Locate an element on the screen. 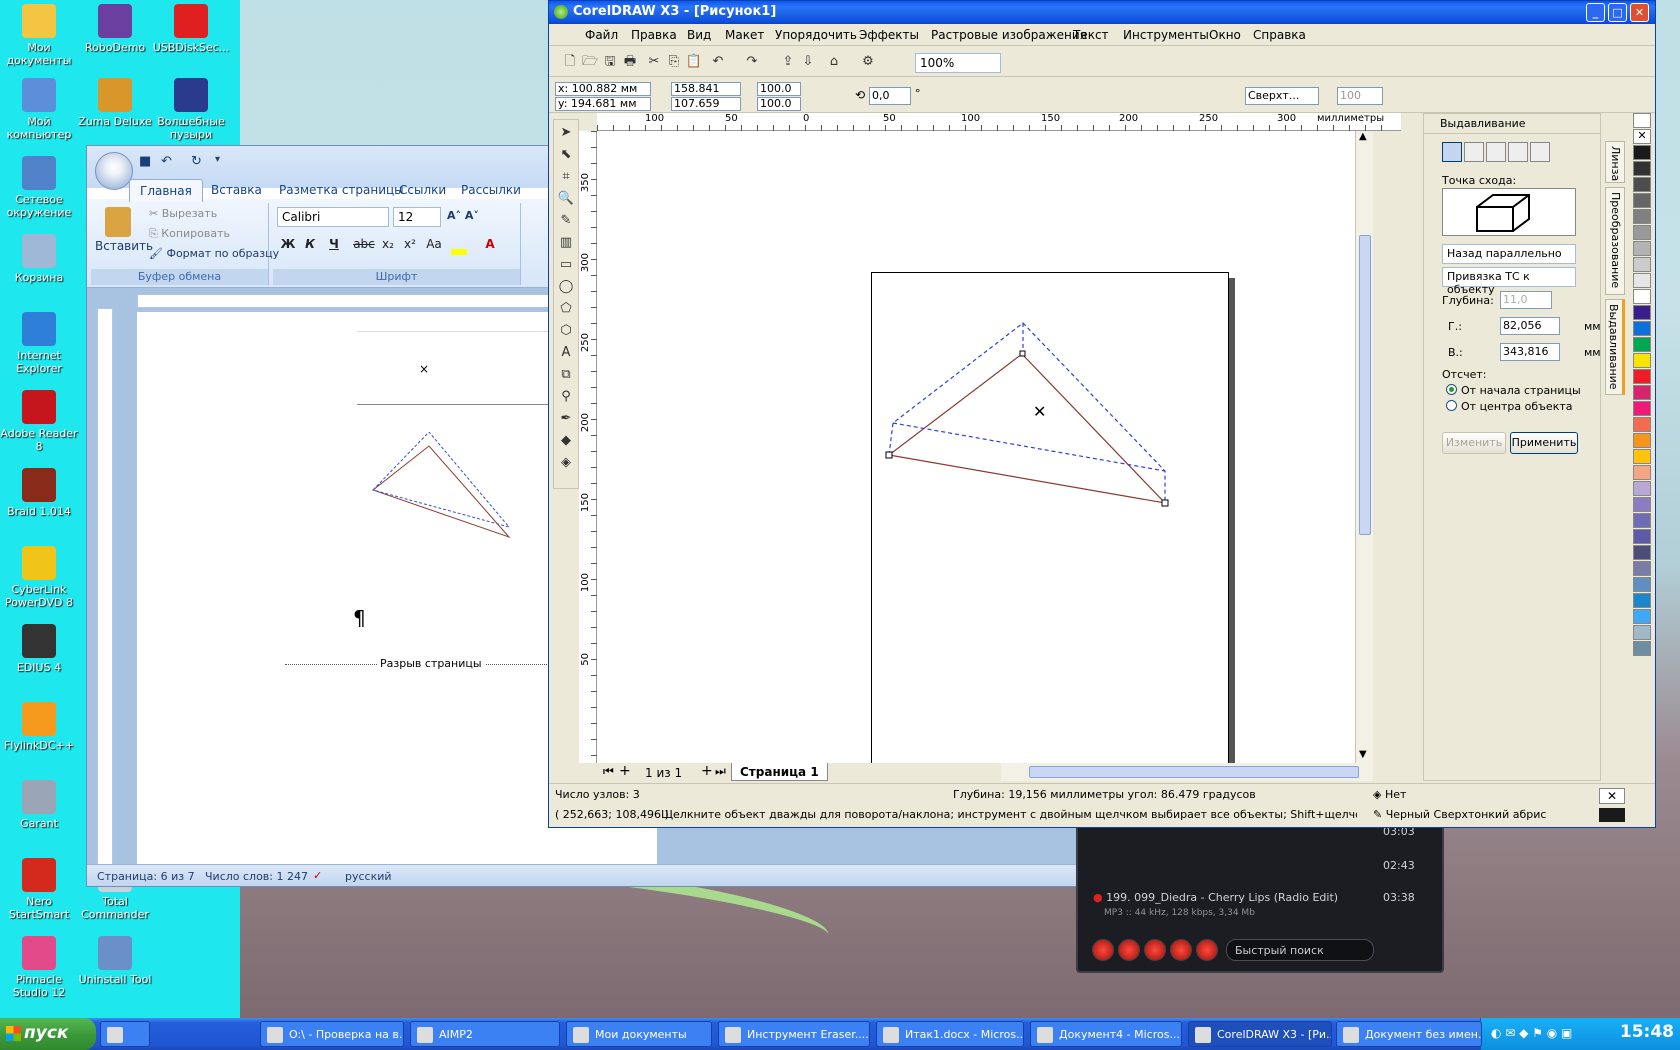 The image size is (1680, 1050). change-case-button: Aa is located at coordinates (434, 244).